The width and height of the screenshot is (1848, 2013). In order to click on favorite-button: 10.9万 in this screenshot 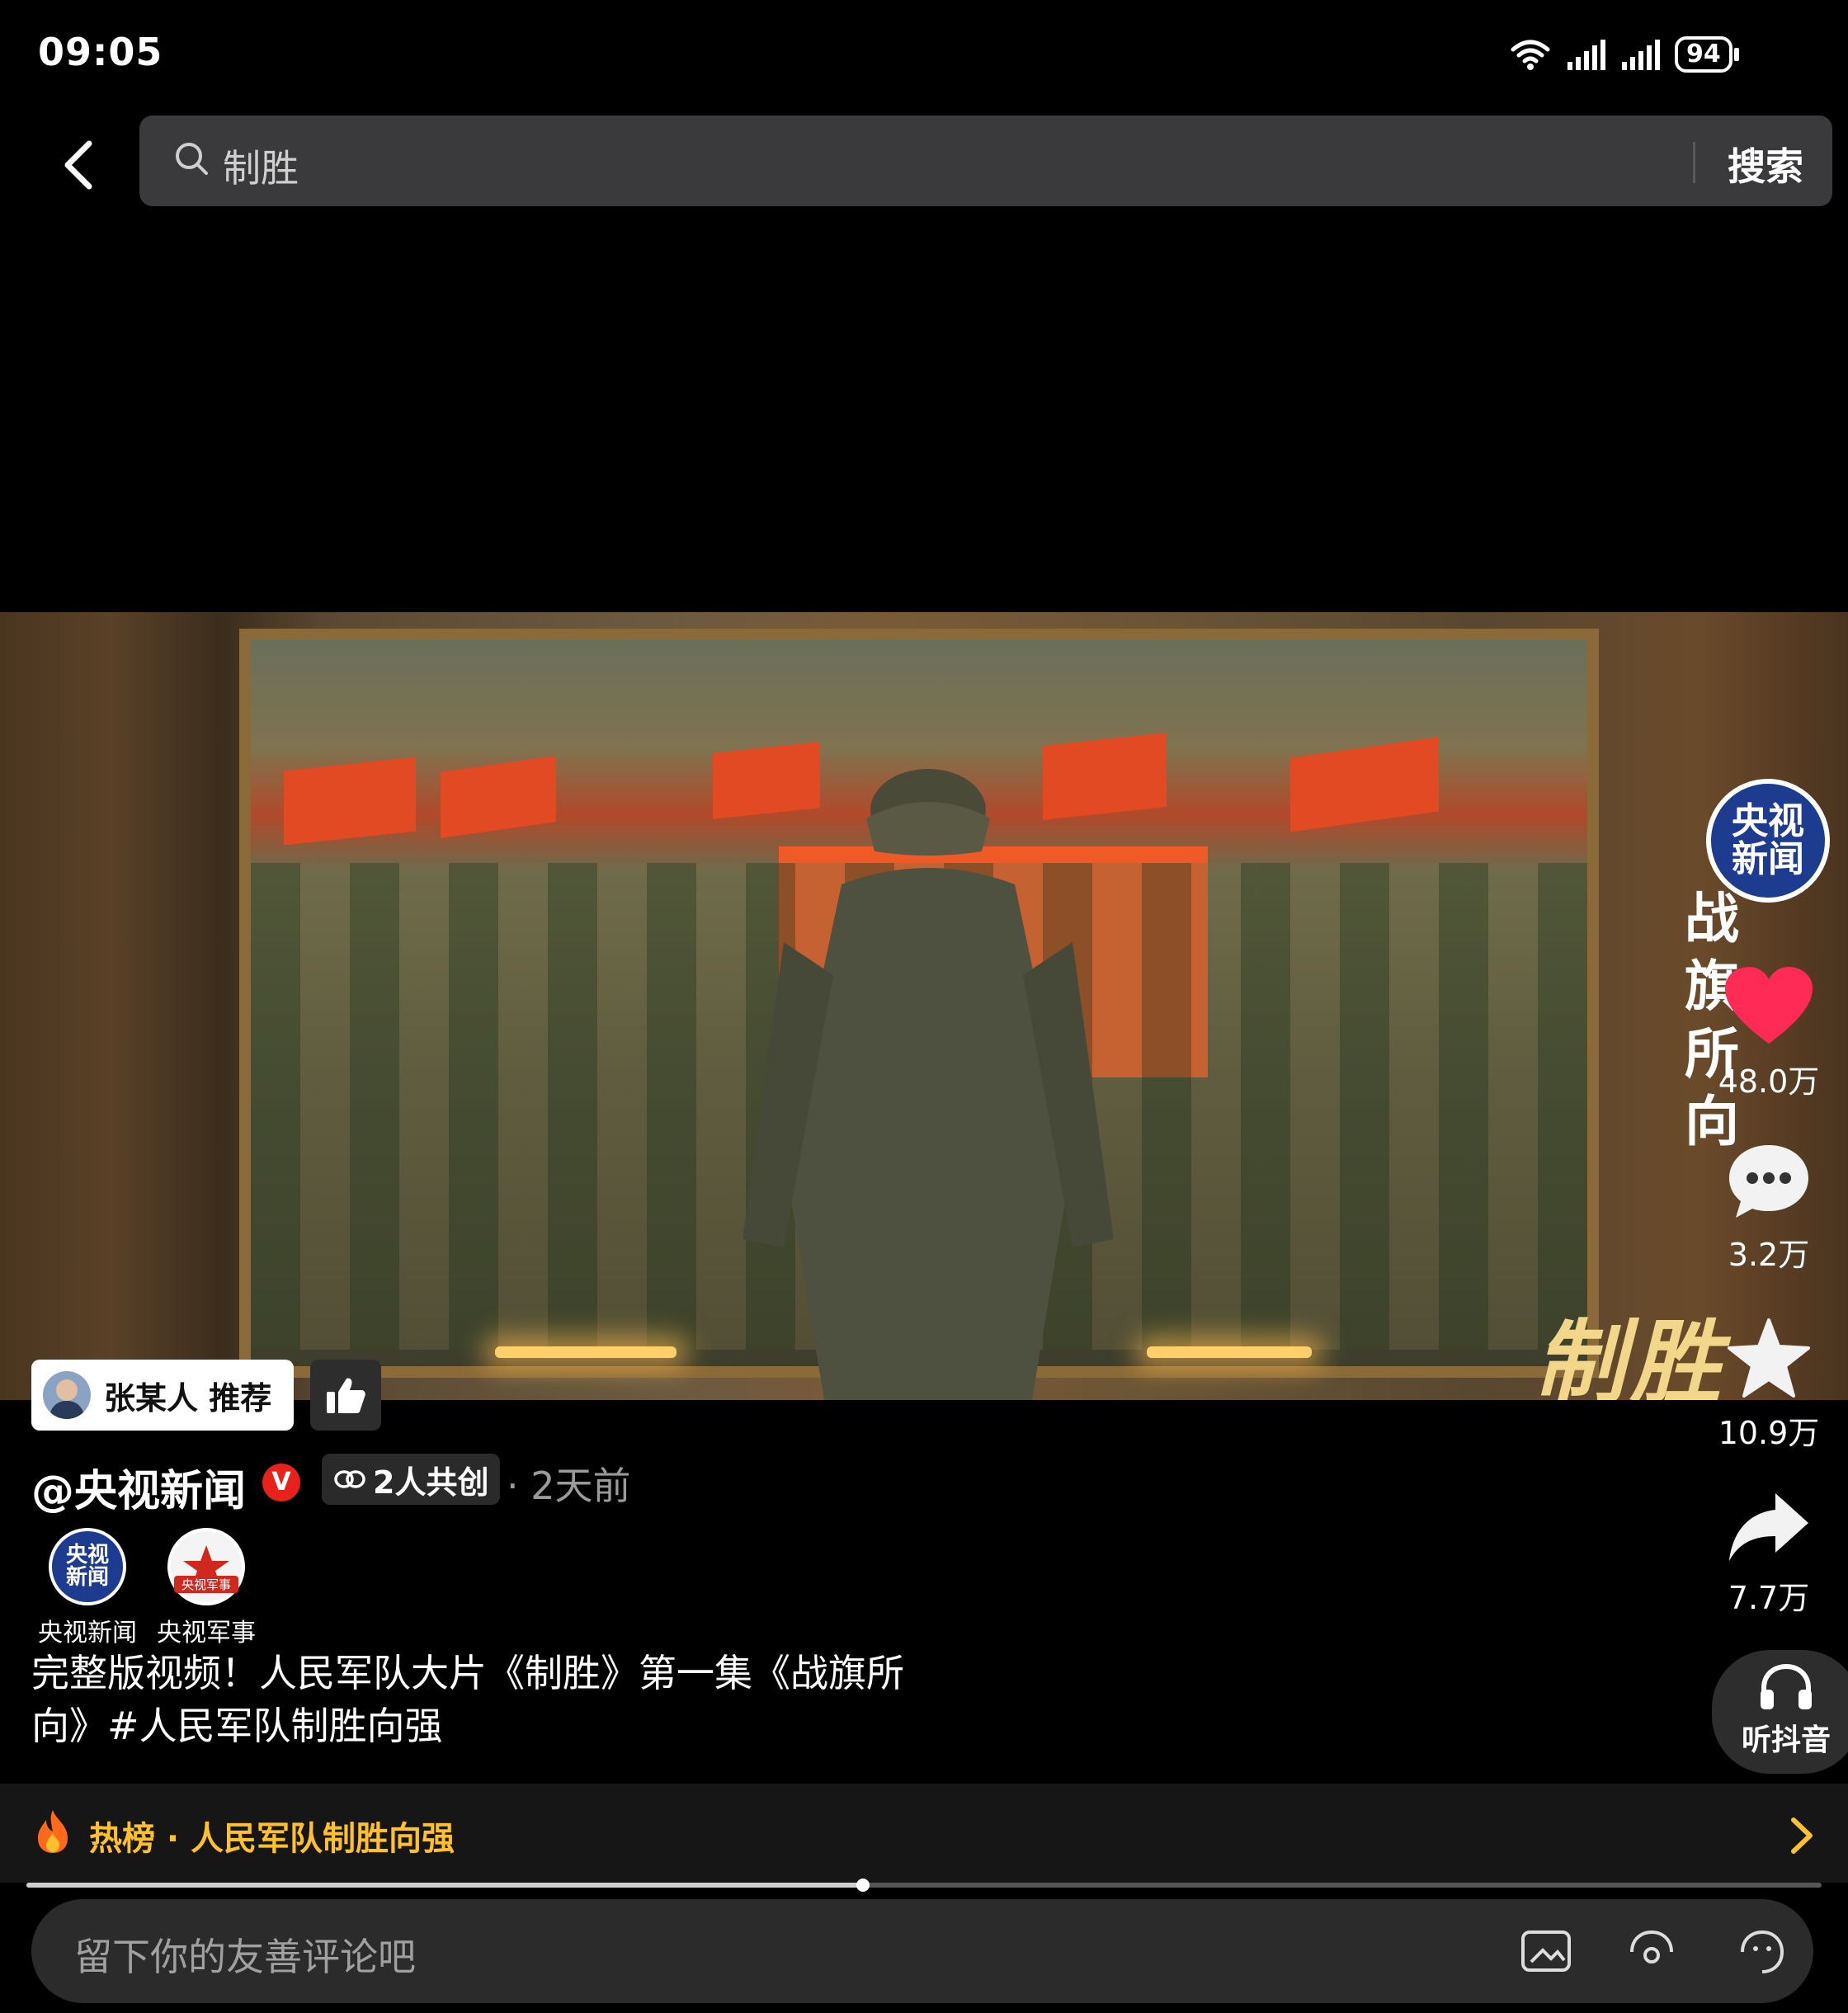, I will do `click(1769, 1385)`.